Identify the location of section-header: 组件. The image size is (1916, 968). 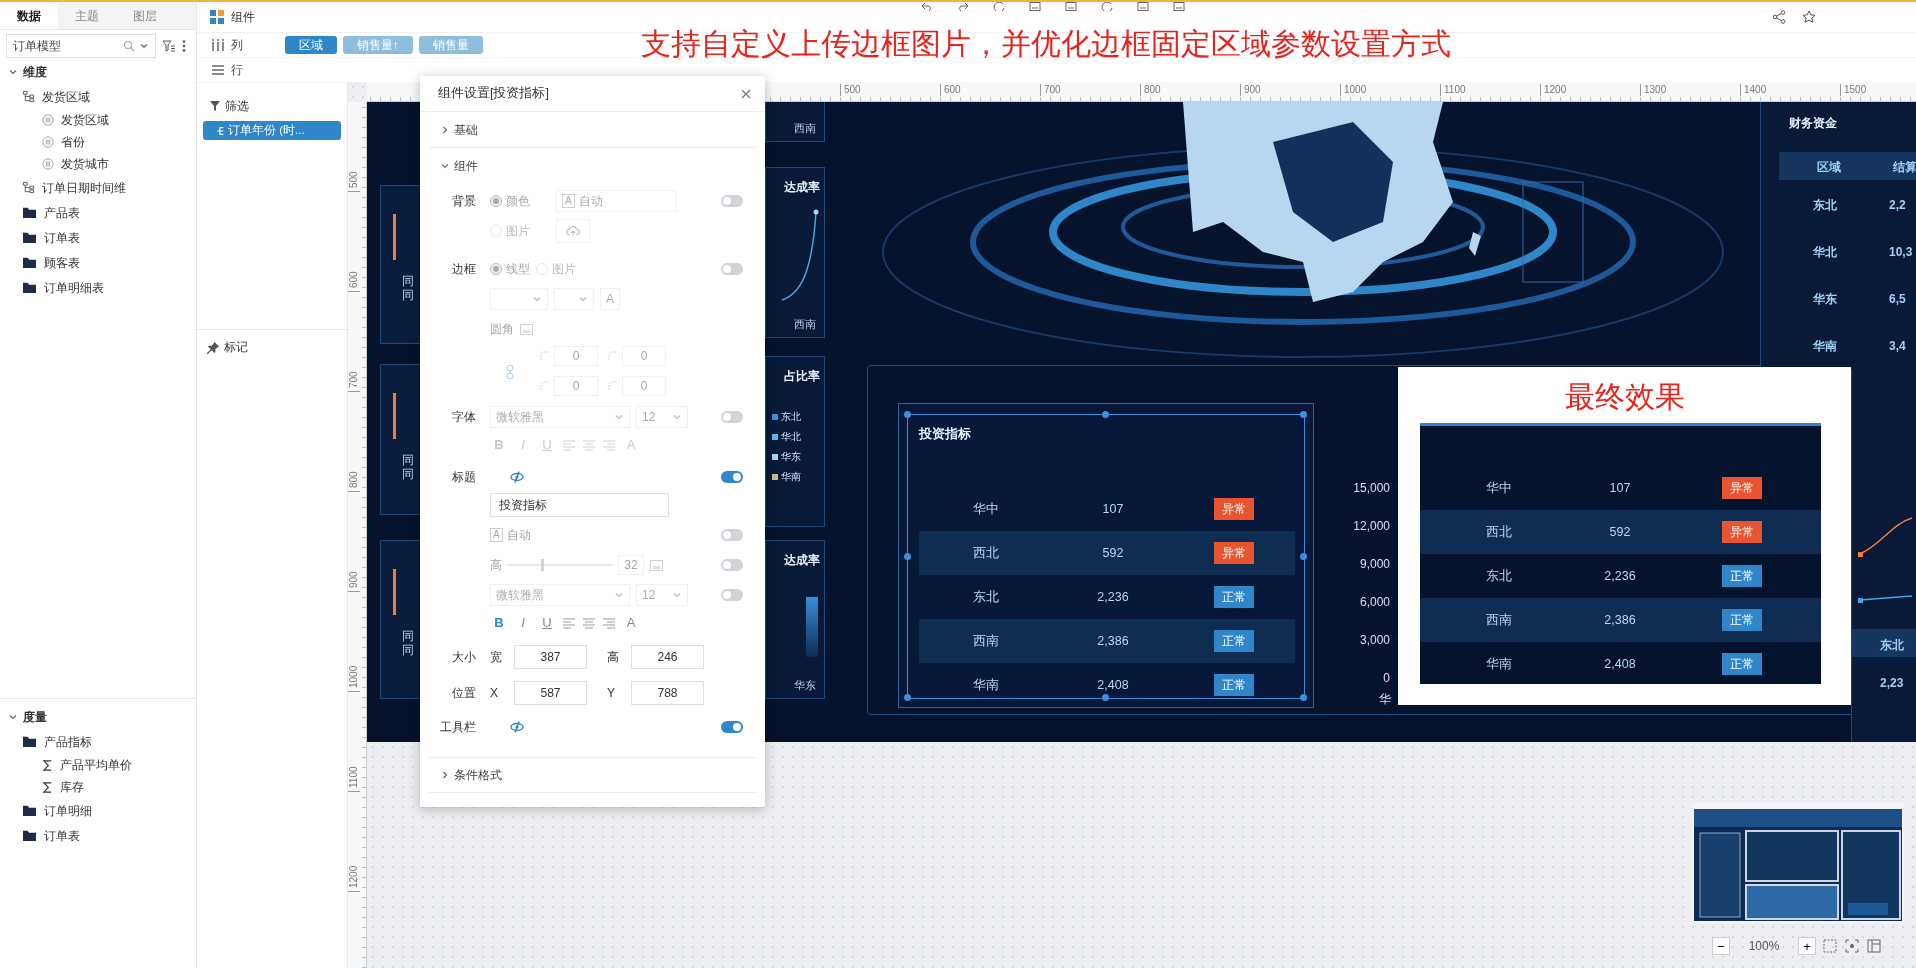
(592, 166).